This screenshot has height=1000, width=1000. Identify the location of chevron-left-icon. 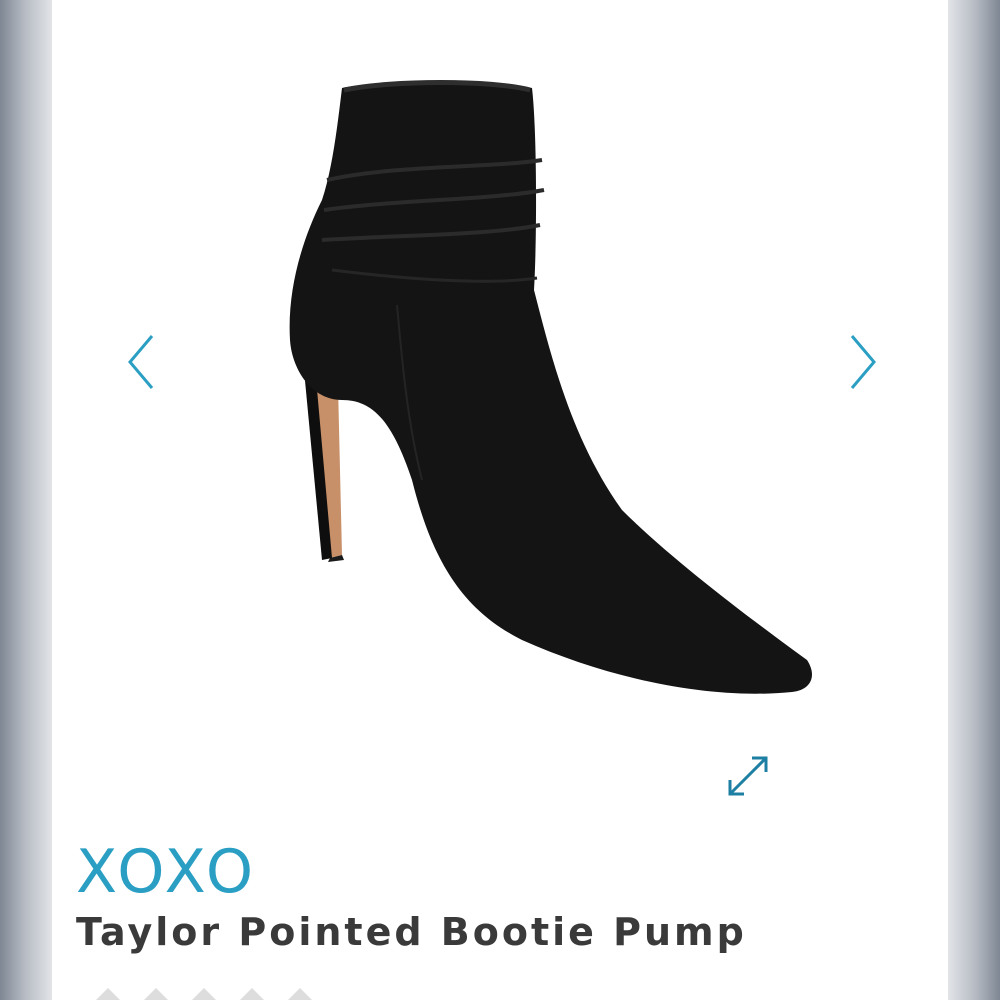
(142, 362).